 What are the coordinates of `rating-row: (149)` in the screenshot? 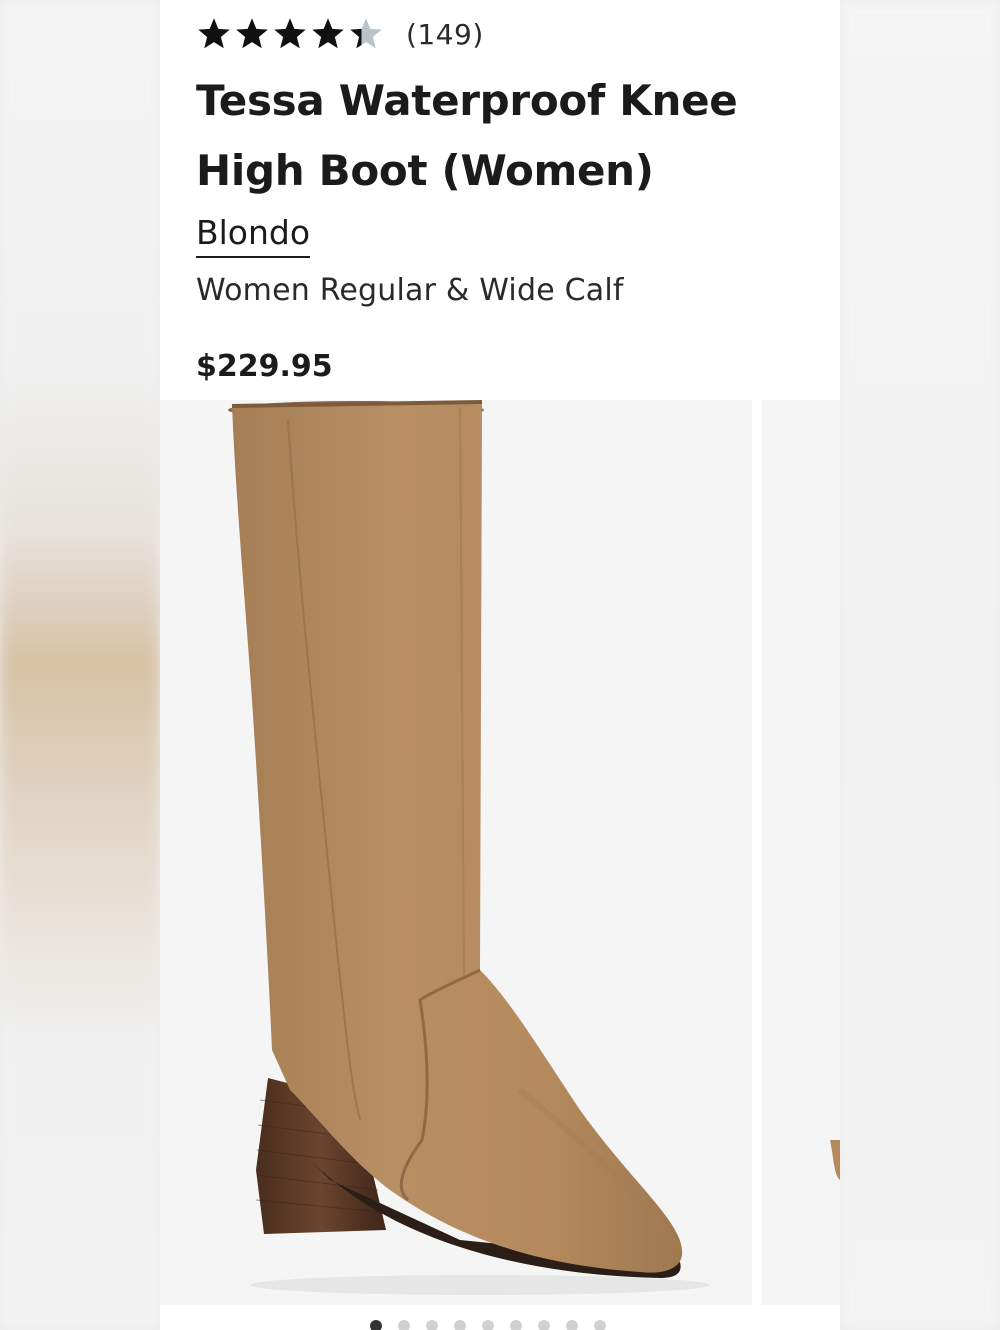 It's located at (340, 34).